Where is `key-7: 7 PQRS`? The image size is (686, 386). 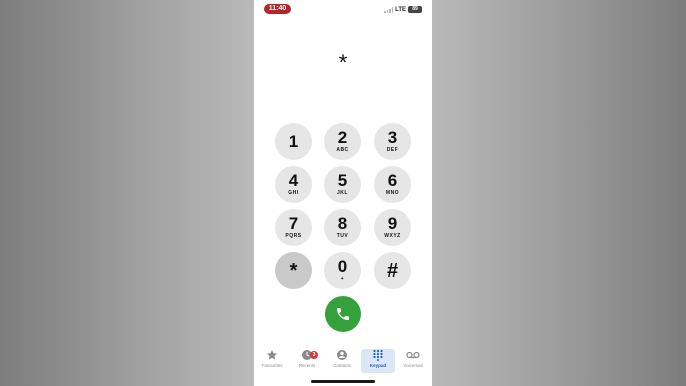
key-7: 7 PQRS is located at coordinates (293, 227).